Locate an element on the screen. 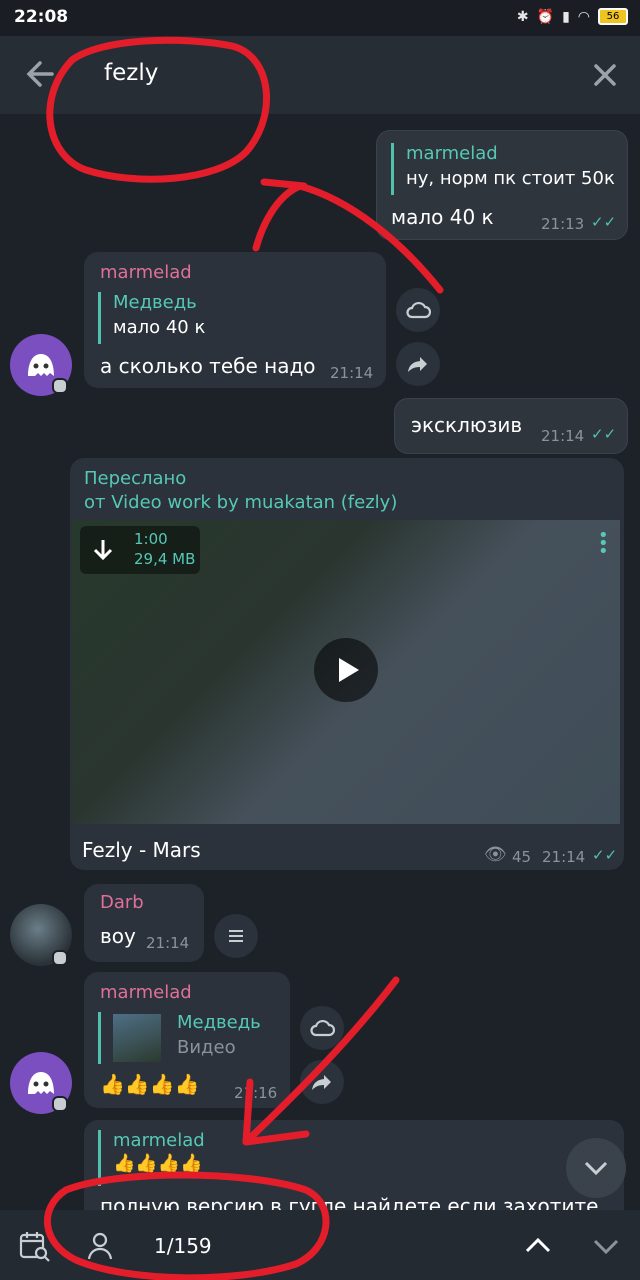 The height and width of the screenshot is (1280, 640). message-text: воу is located at coordinates (118, 936).